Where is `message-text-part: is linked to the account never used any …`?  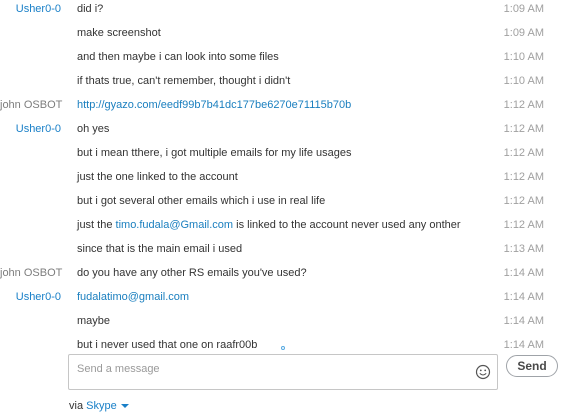 message-text-part: is linked to the account never used any … is located at coordinates (347, 225).